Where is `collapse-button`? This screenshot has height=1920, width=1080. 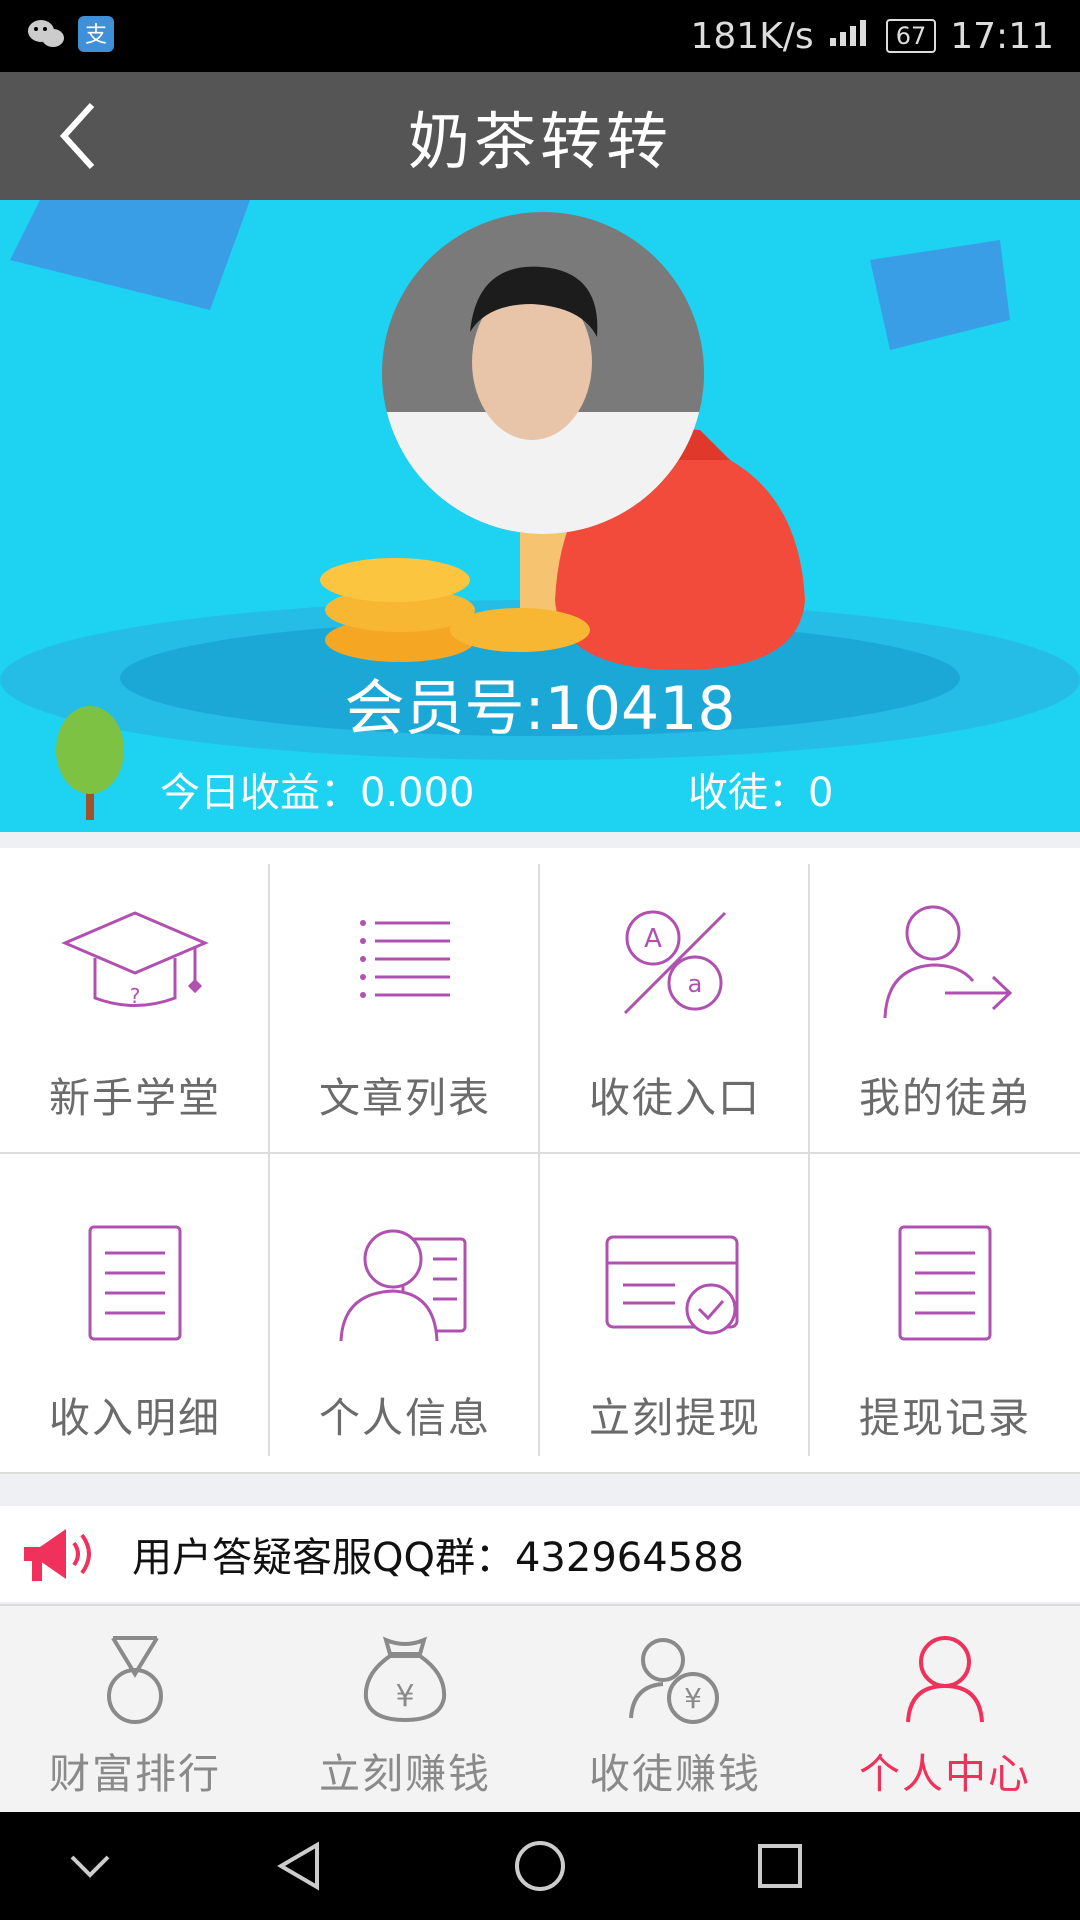
collapse-button is located at coordinates (90, 1866).